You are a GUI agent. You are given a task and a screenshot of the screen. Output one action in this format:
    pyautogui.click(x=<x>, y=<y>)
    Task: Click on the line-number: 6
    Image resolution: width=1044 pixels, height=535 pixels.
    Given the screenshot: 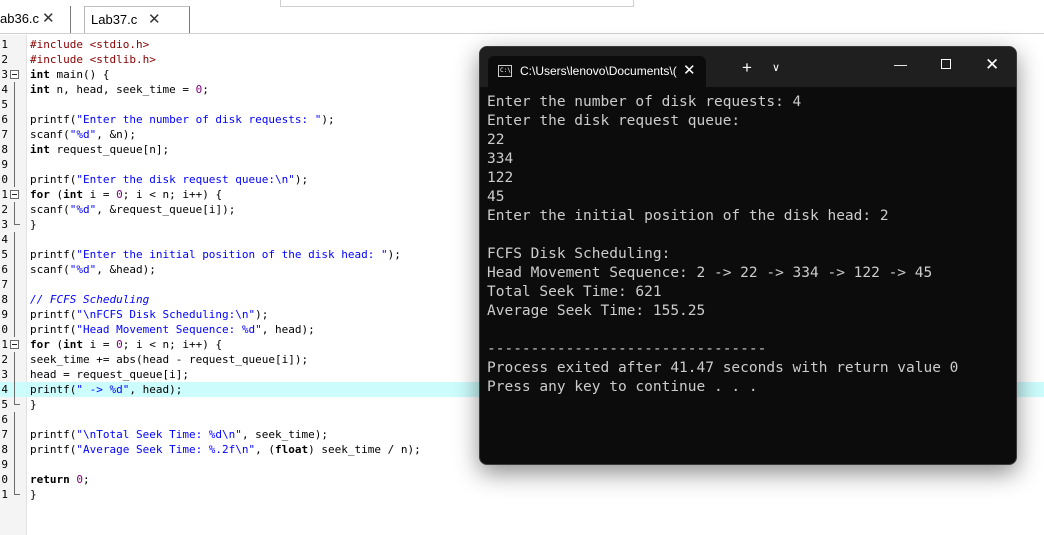 What is the action you would take?
    pyautogui.click(x=4, y=119)
    